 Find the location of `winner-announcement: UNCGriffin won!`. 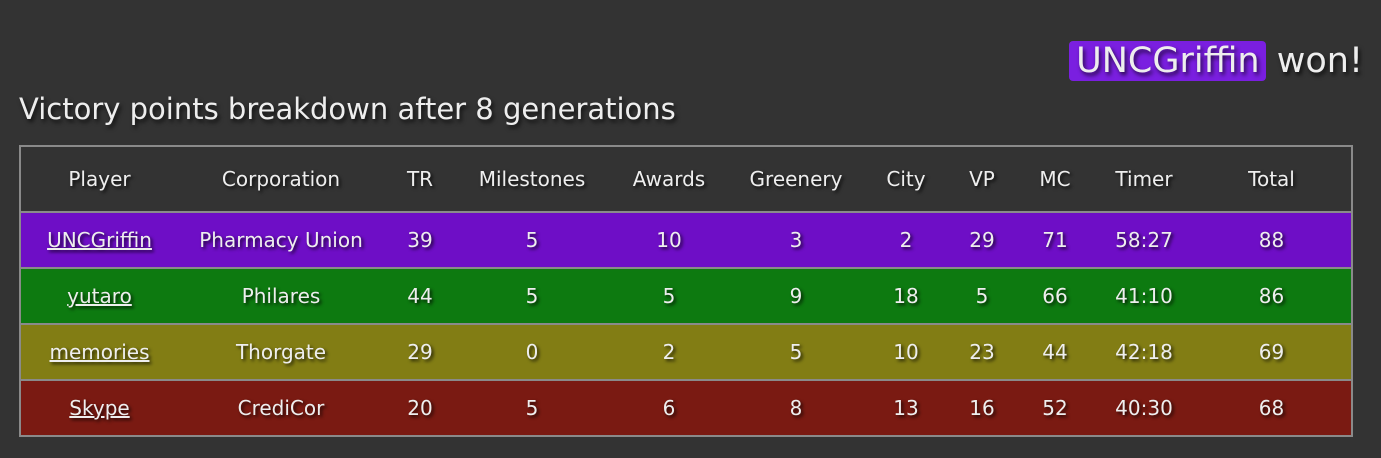

winner-announcement: UNCGriffin won! is located at coordinates (1216, 61).